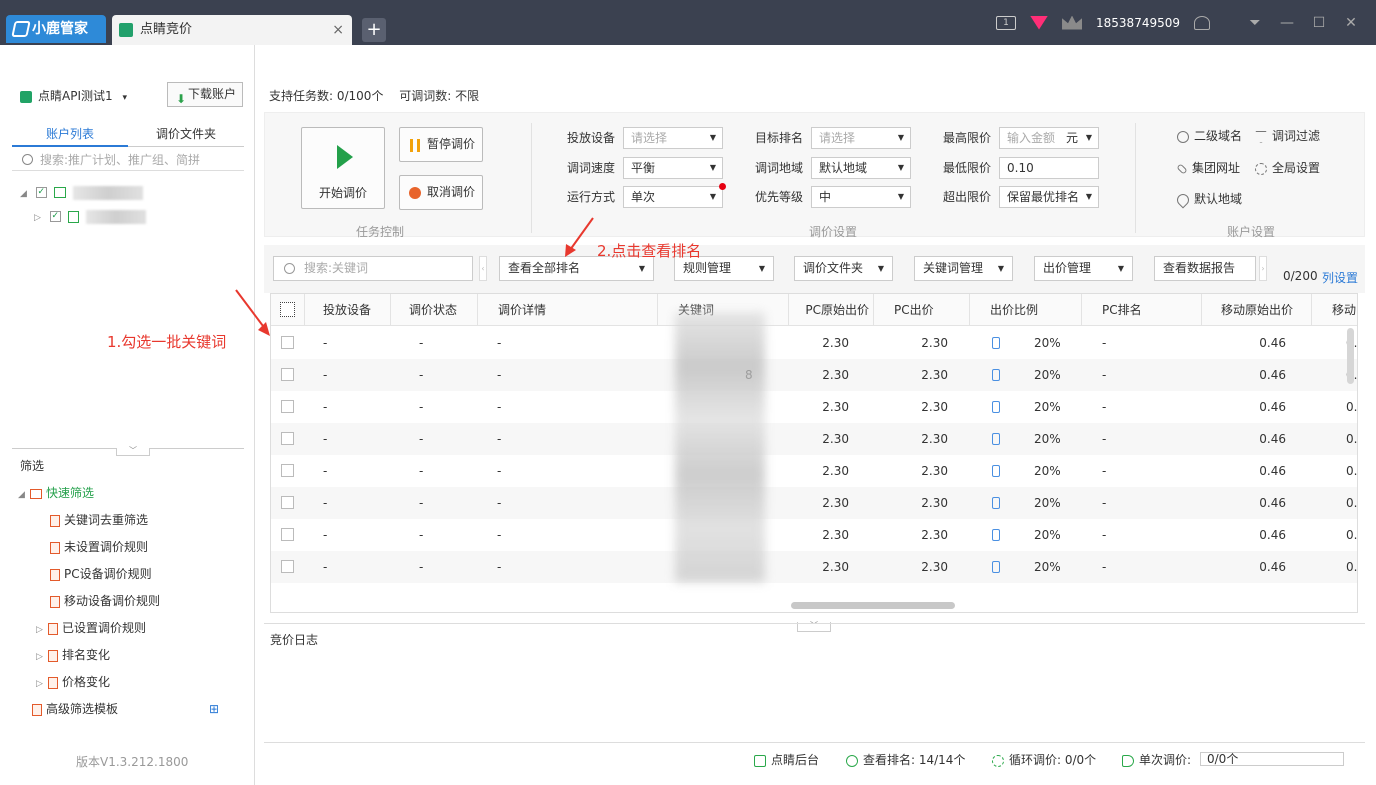 This screenshot has width=1376, height=785. I want to click on keyword-management-button: 关键词管理 ▼, so click(963, 268).